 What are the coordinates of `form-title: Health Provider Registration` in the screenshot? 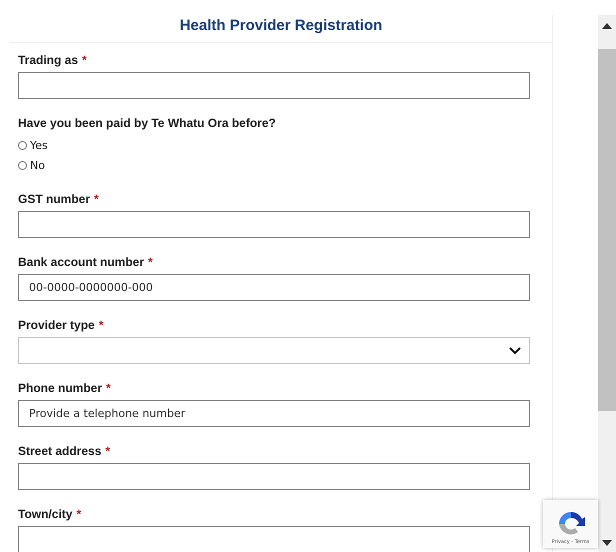 It's located at (281, 29).